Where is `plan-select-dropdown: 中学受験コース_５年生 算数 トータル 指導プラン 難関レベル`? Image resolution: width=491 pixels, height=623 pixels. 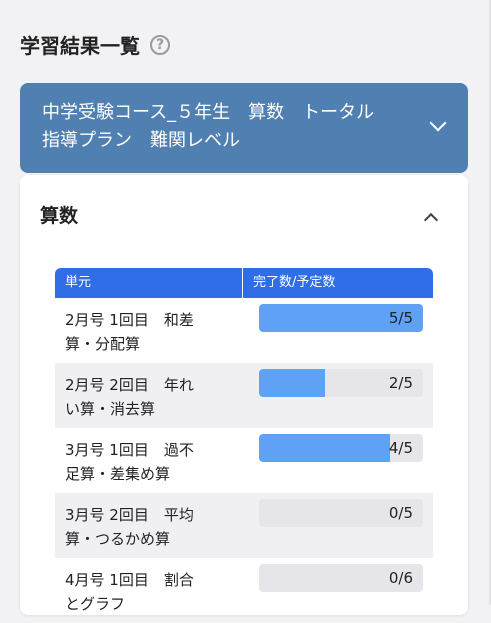 plan-select-dropdown: 中学受験コース_５年生 算数 トータル 指導プラン 難関レベル is located at coordinates (244, 128).